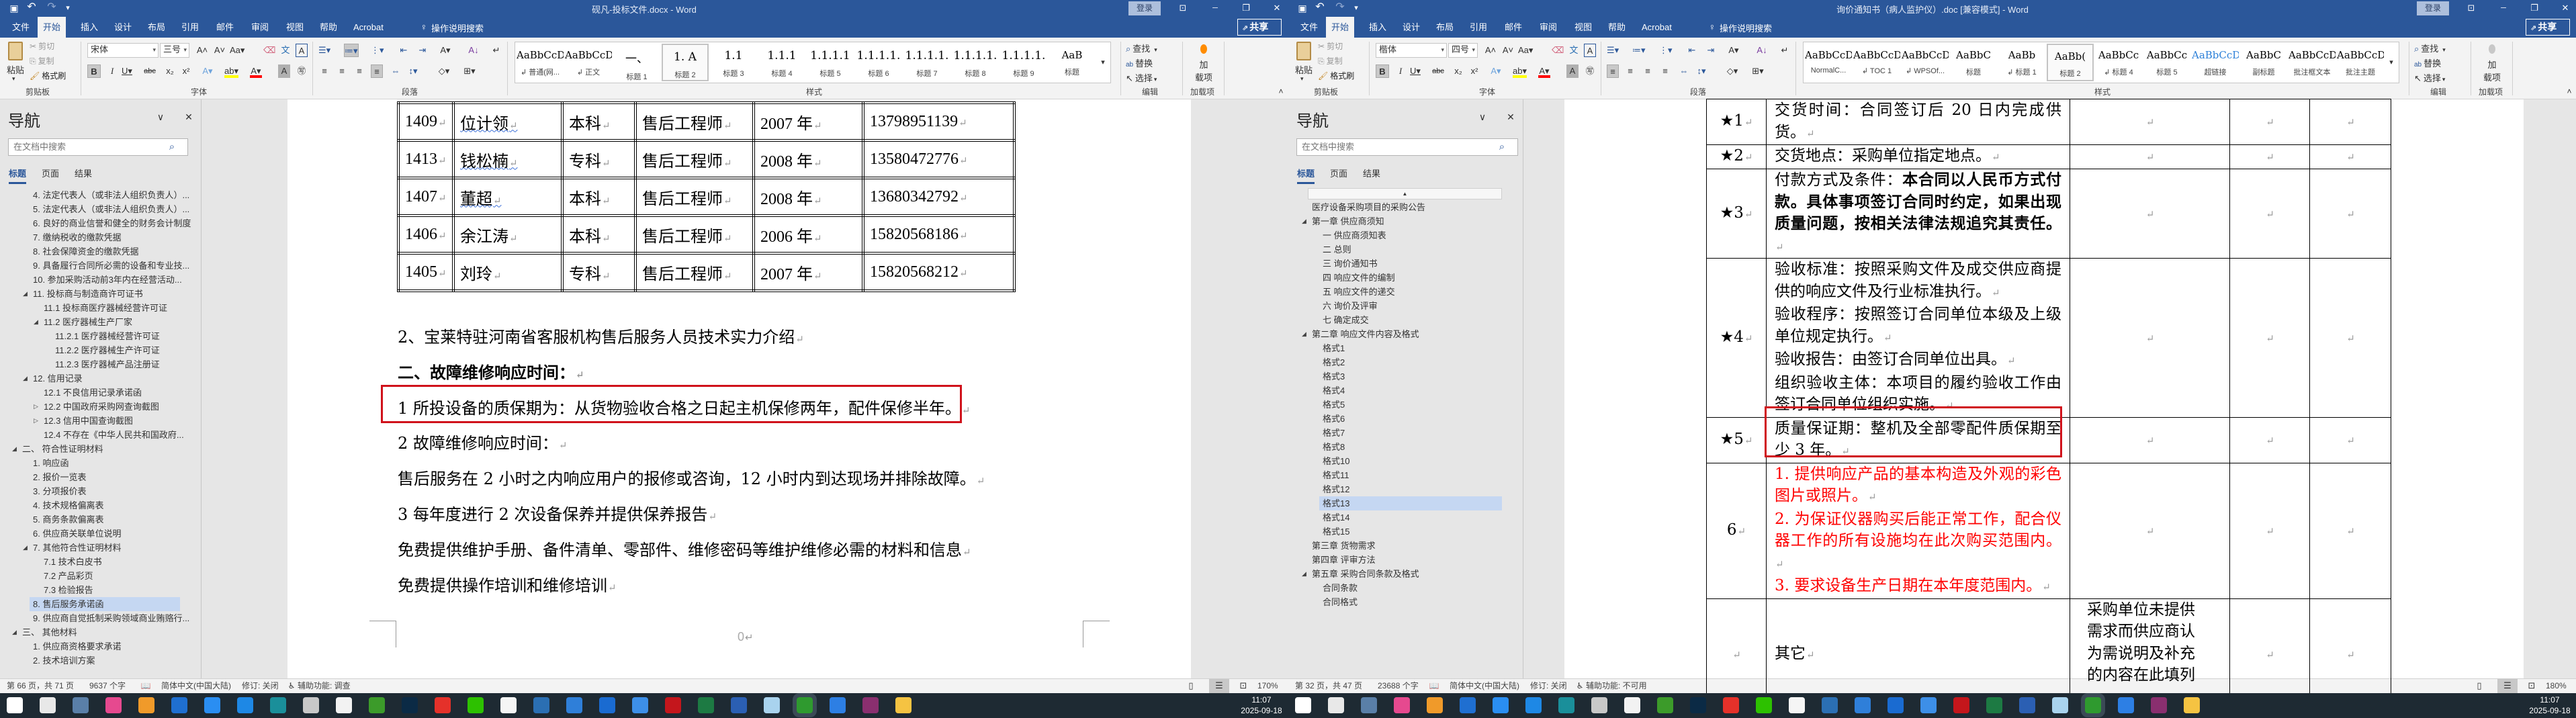 Image resolution: width=2576 pixels, height=718 pixels. What do you see at coordinates (2548, 27) in the screenshot?
I see `share-button: ⇗ 共享` at bounding box center [2548, 27].